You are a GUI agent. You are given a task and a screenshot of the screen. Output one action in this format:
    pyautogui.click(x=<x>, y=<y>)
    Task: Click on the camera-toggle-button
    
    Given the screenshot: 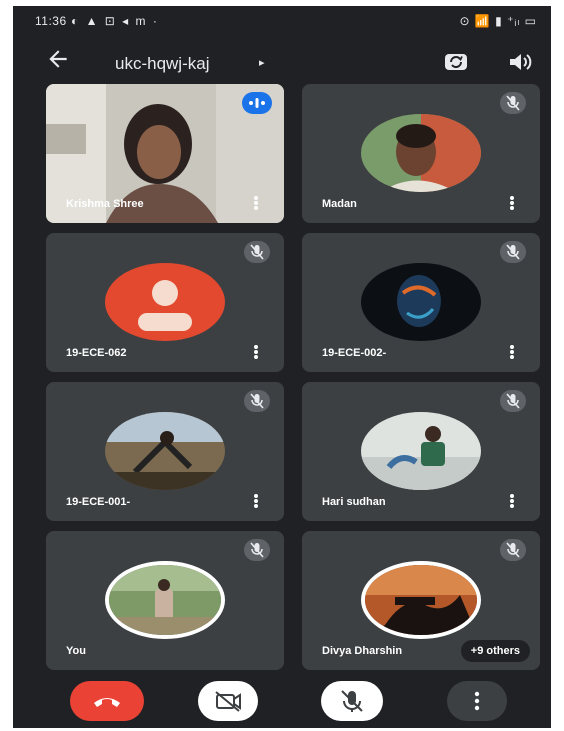 What is the action you would take?
    pyautogui.click(x=228, y=701)
    